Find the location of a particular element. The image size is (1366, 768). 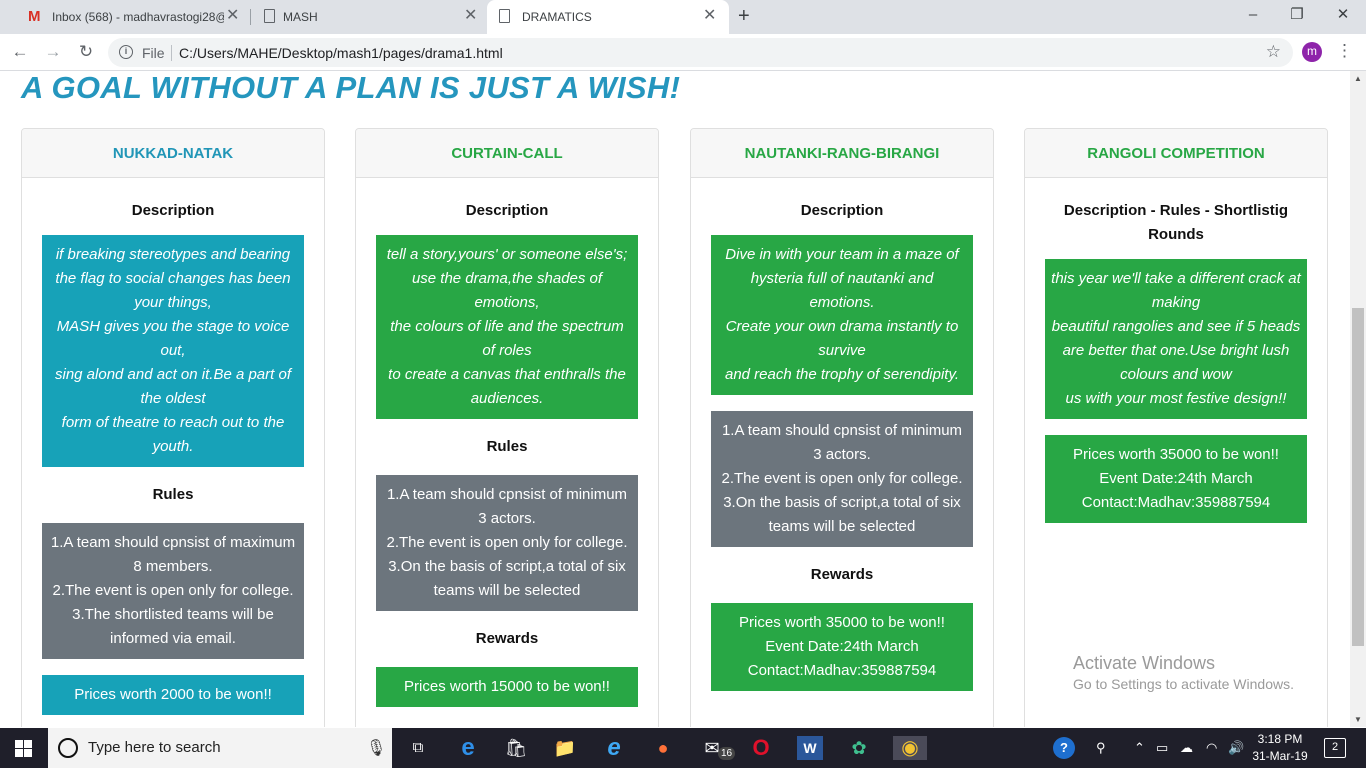

windows-start-icon is located at coordinates (23, 748).